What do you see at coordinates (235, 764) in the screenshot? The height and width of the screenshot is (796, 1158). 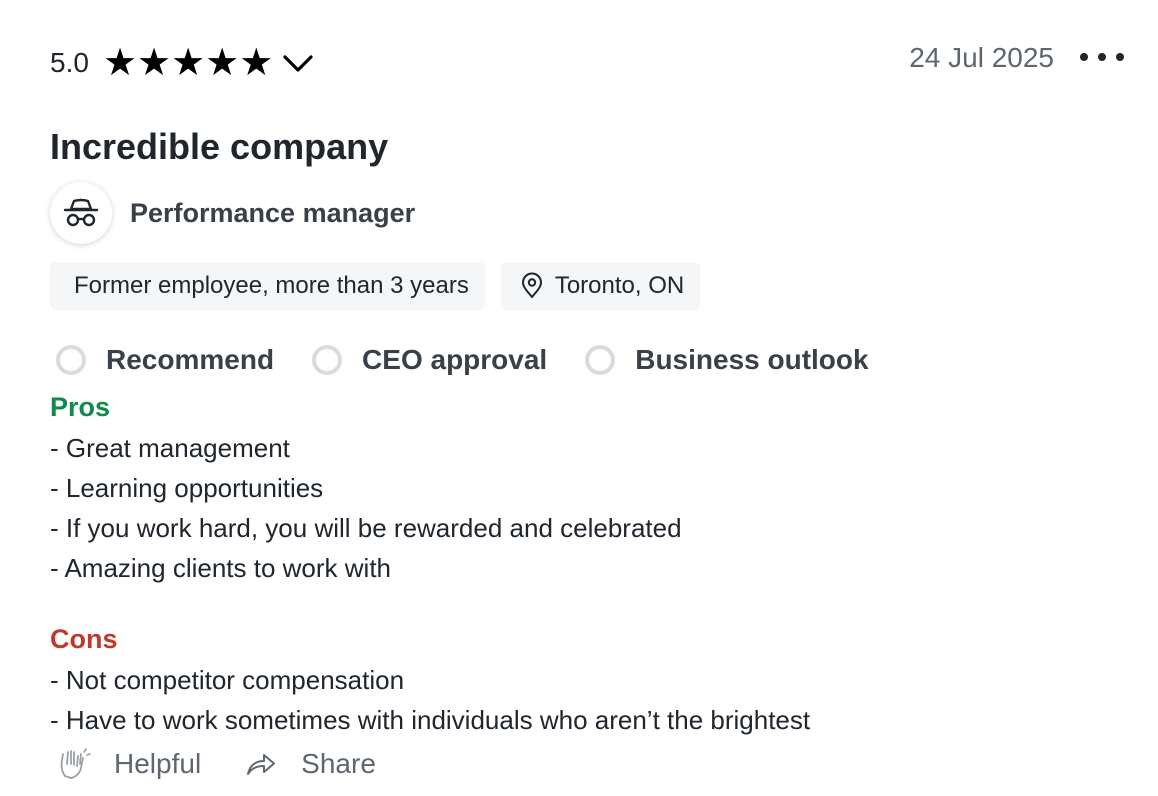 I see `review-actions: Helpful Share` at bounding box center [235, 764].